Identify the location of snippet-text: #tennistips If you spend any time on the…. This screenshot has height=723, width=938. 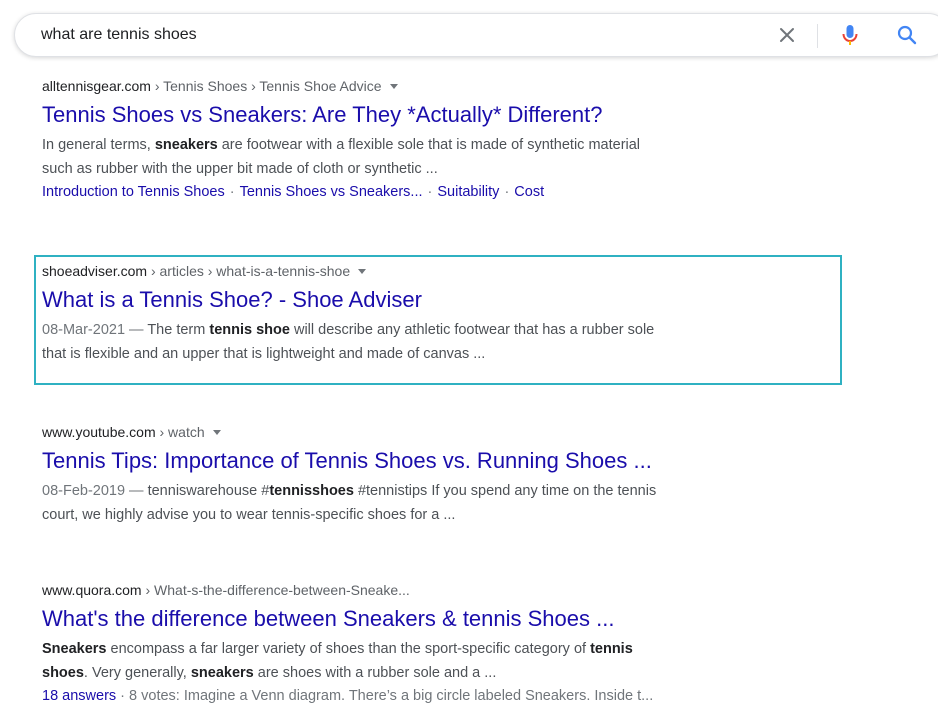
(505, 491).